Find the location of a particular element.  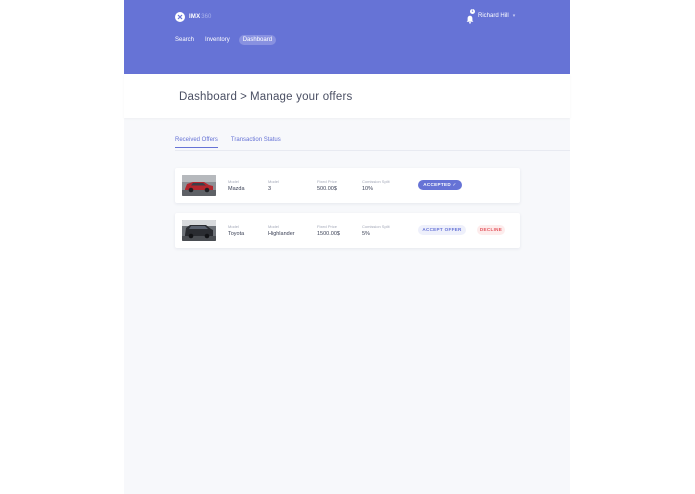

accepted-status-badge: ACCEPTED ✓ is located at coordinates (440, 185).